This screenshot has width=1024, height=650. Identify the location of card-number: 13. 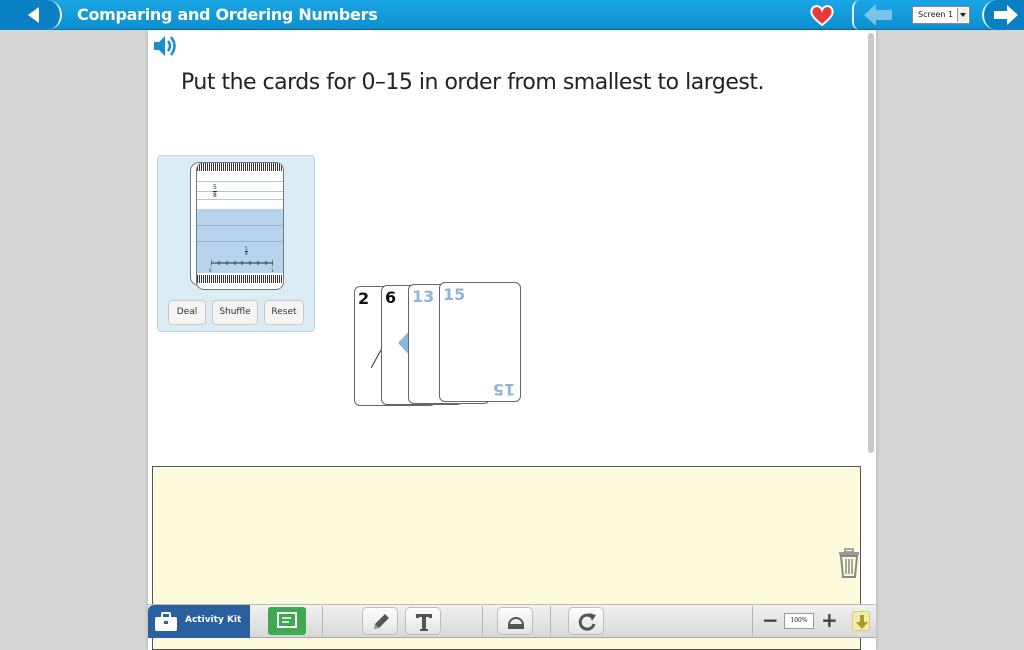
(423, 296).